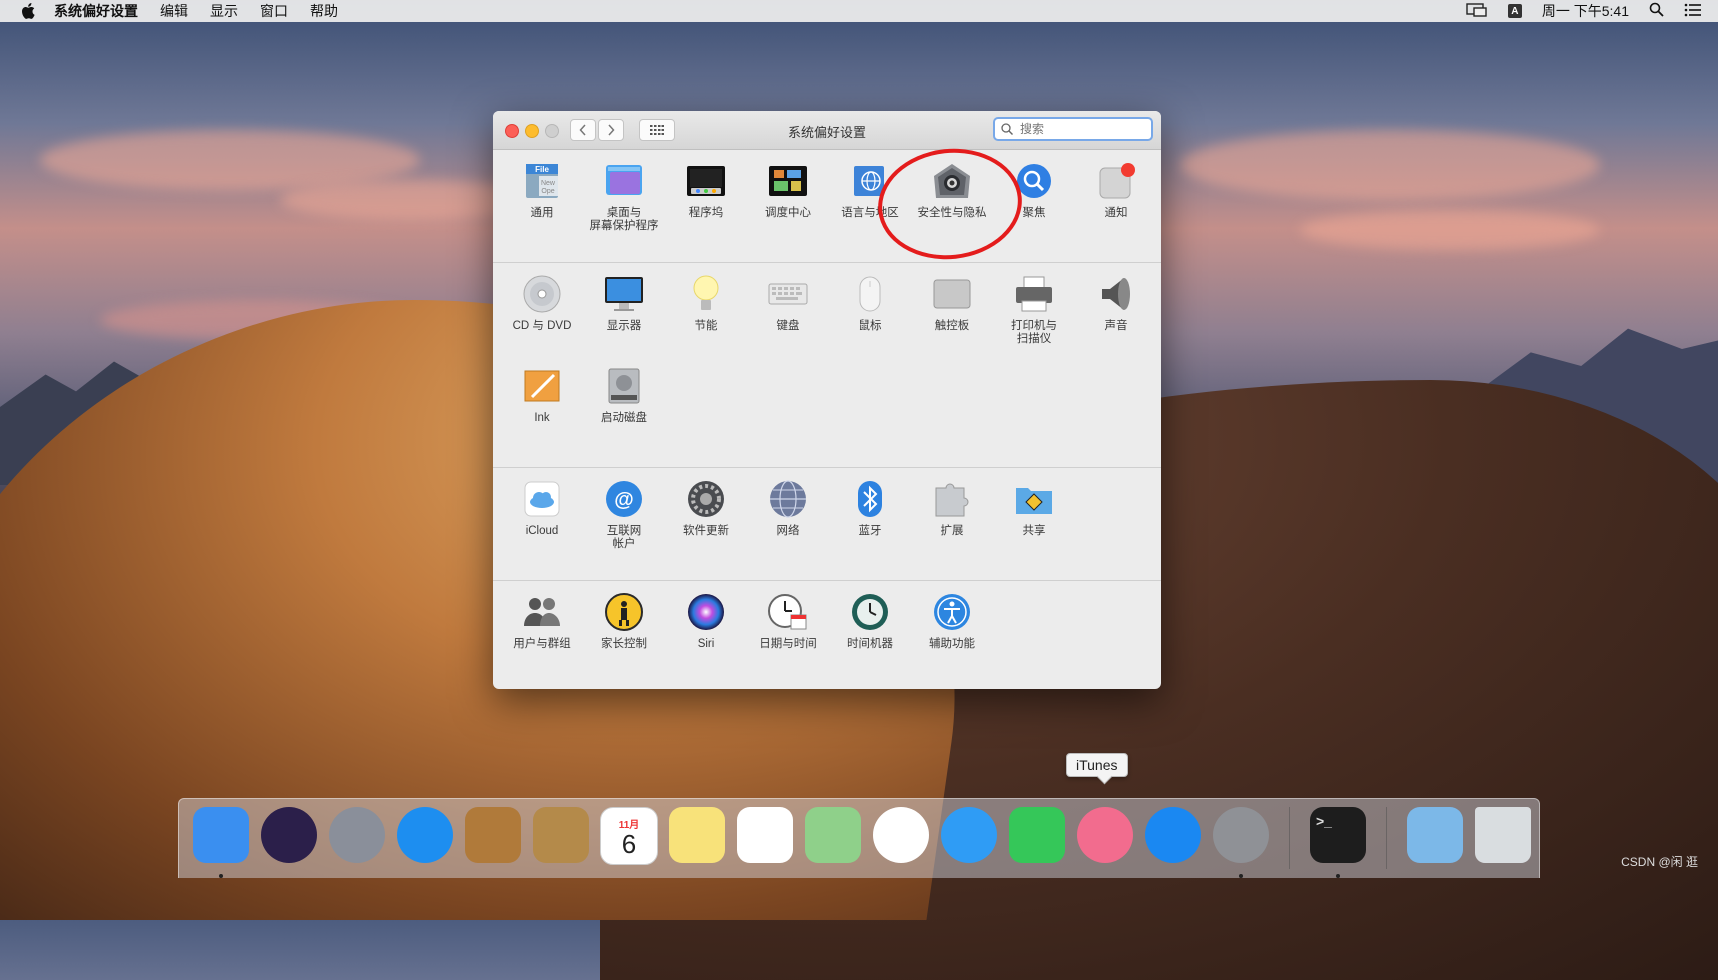 The height and width of the screenshot is (980, 1718). I want to click on running-indicator, so click(1241, 876).